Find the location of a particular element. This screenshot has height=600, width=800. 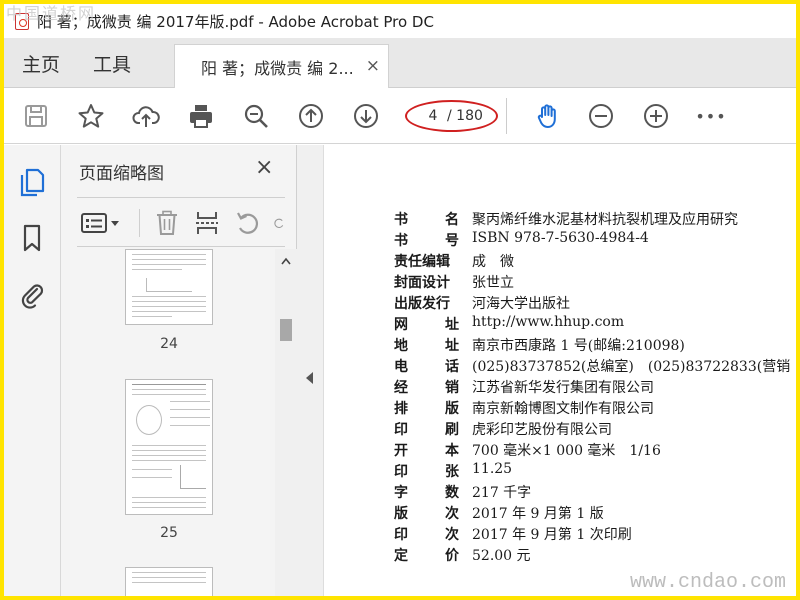

thumbnail-page-number: 24 is located at coordinates (169, 344).